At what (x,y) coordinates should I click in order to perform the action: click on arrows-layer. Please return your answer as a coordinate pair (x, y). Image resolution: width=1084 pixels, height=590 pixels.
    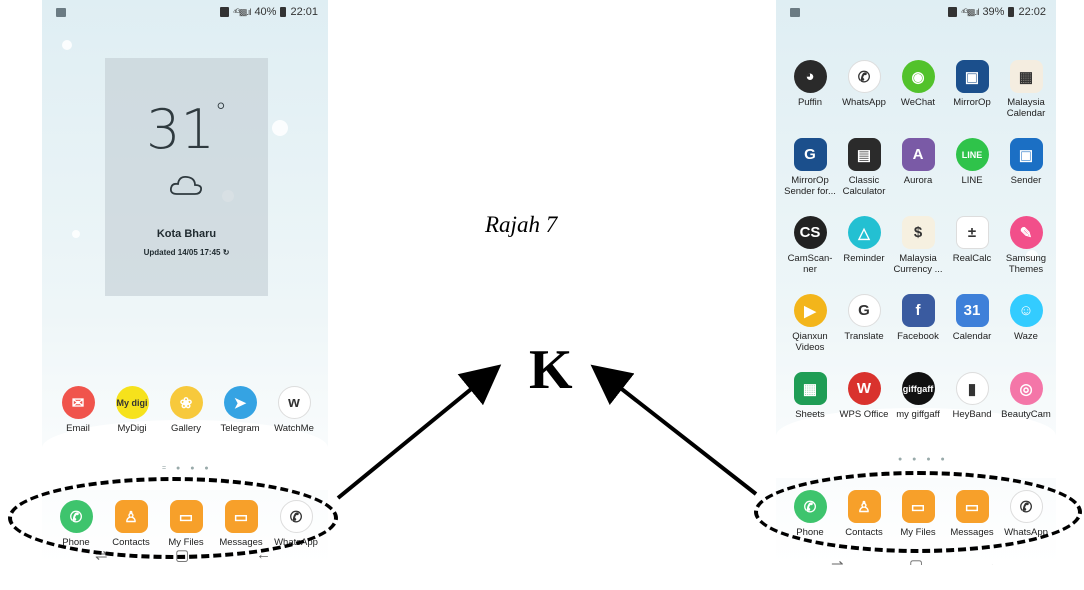
    Looking at the image, I should click on (547, 432).